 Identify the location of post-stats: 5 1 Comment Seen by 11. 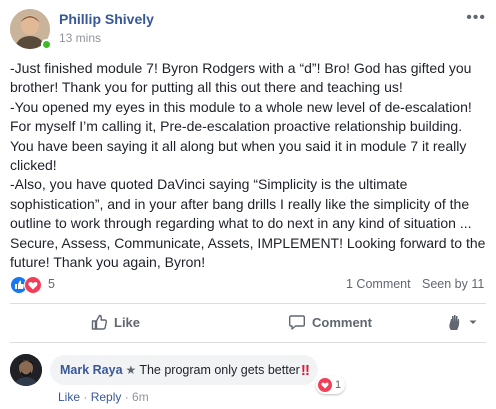
(248, 285).